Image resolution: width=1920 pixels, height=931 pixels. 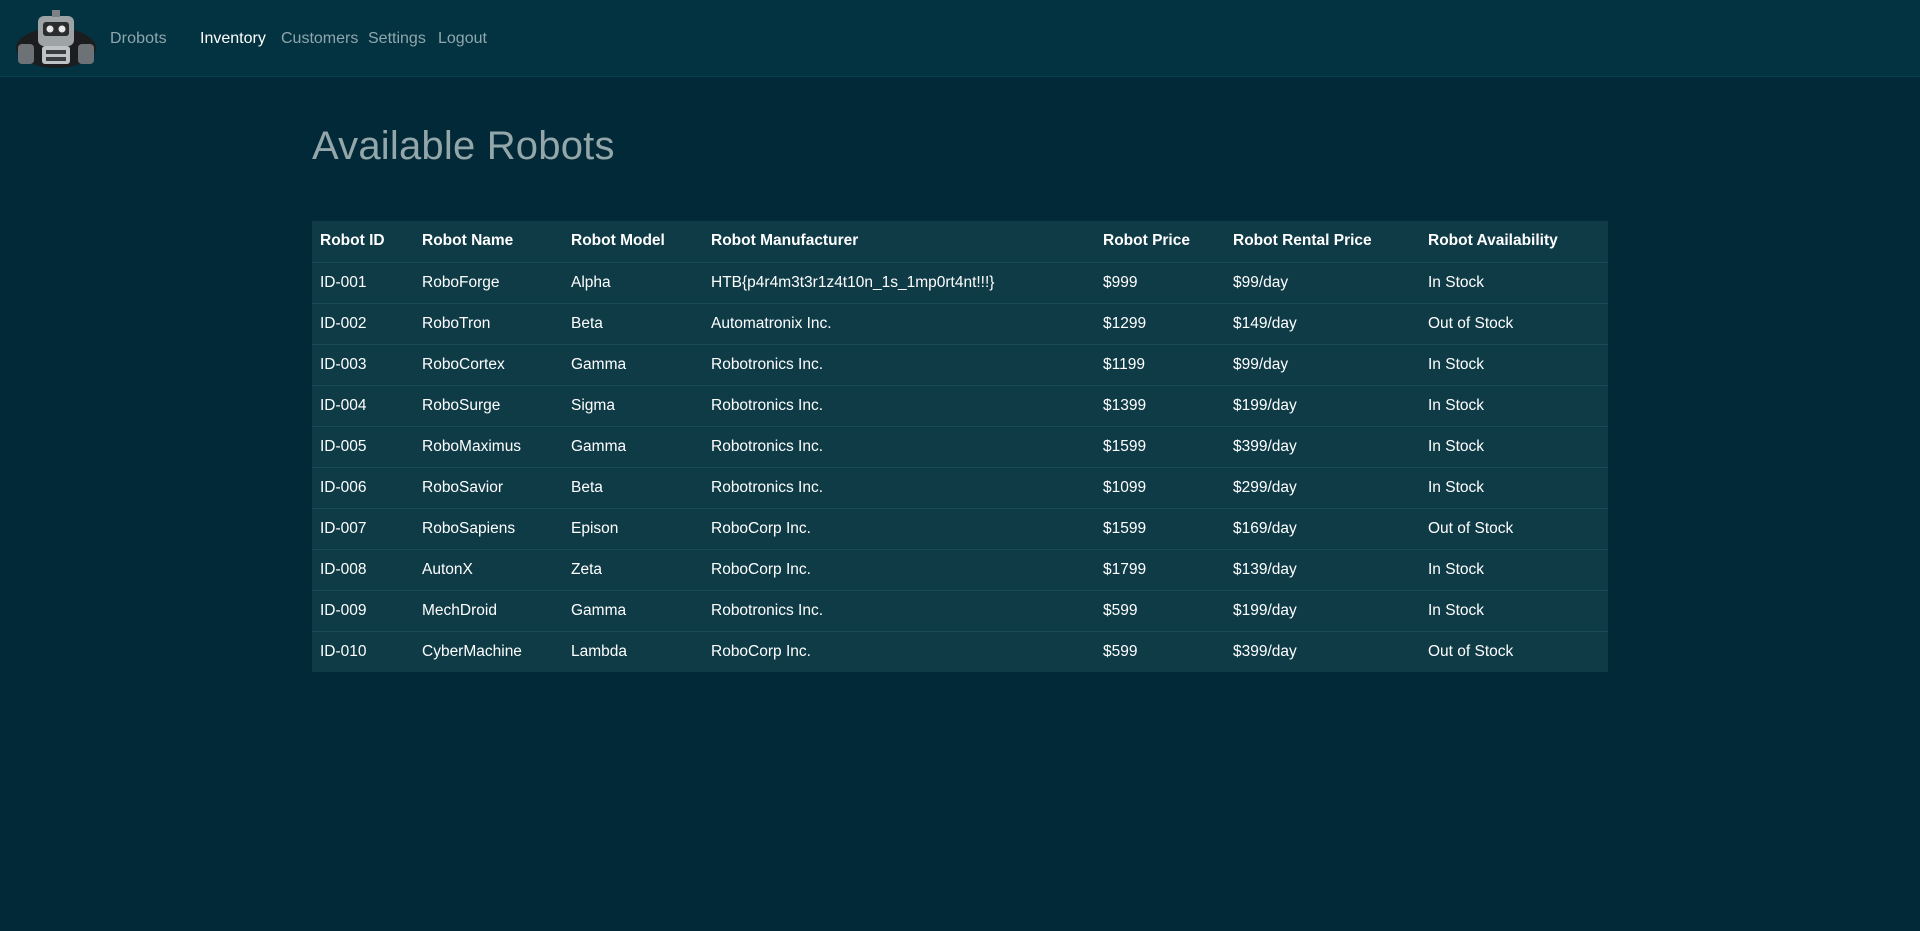 I want to click on robot-price-cell: $1399, so click(x=1160, y=405).